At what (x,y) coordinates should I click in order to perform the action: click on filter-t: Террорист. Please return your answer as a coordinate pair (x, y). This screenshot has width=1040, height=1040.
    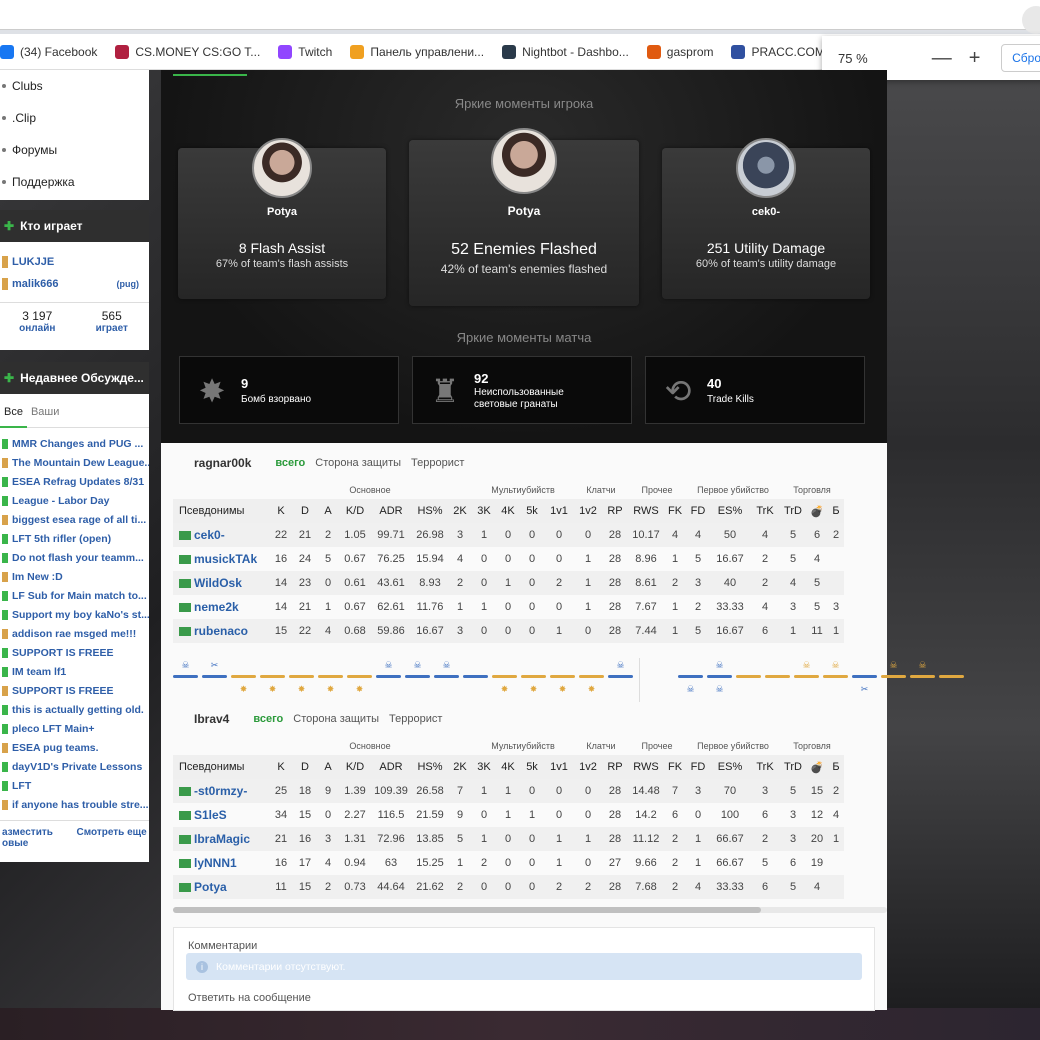
    Looking at the image, I should click on (415, 719).